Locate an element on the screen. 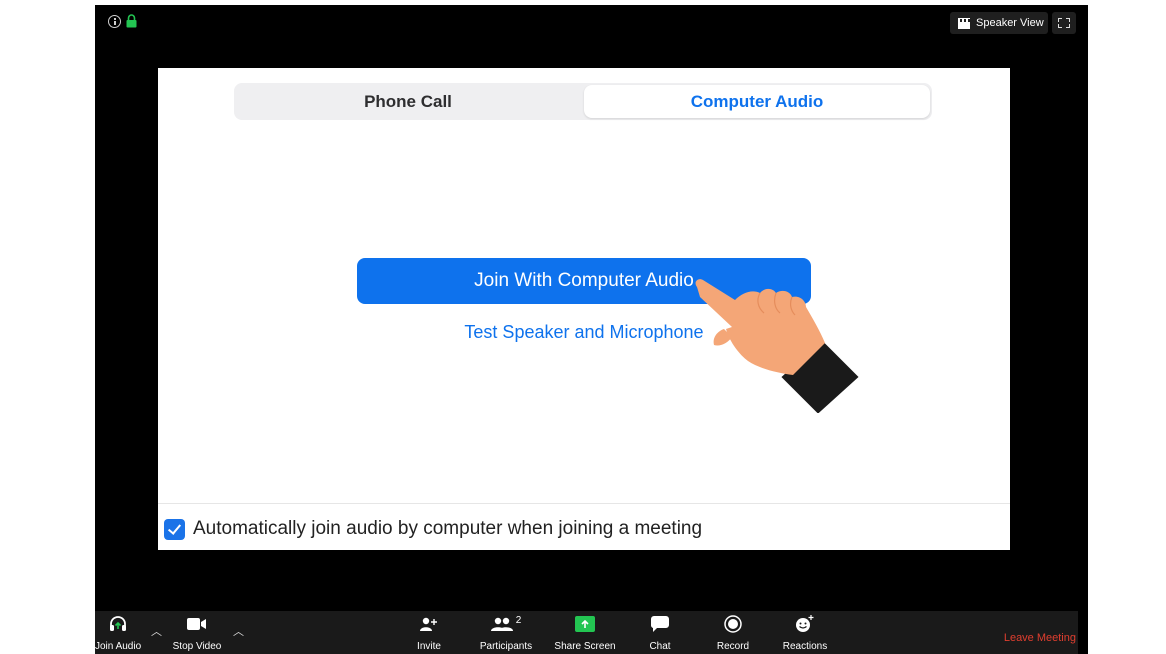 The width and height of the screenshot is (1166, 654). smiley-icon is located at coordinates (805, 623).